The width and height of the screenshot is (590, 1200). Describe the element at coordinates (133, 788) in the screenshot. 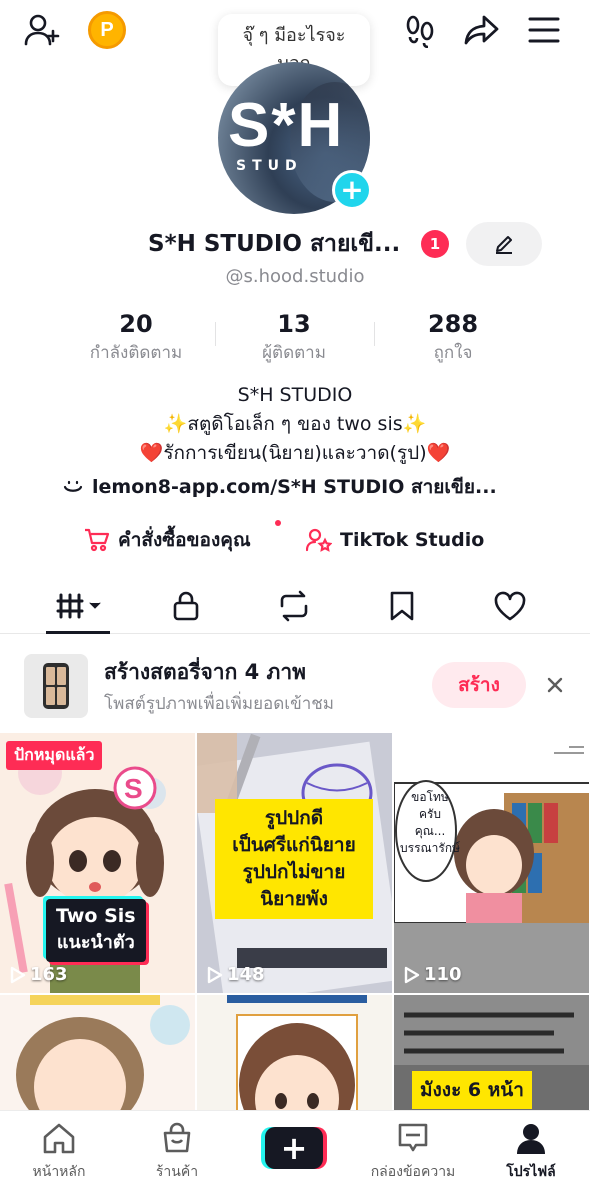

I see `logo-s: S` at that location.